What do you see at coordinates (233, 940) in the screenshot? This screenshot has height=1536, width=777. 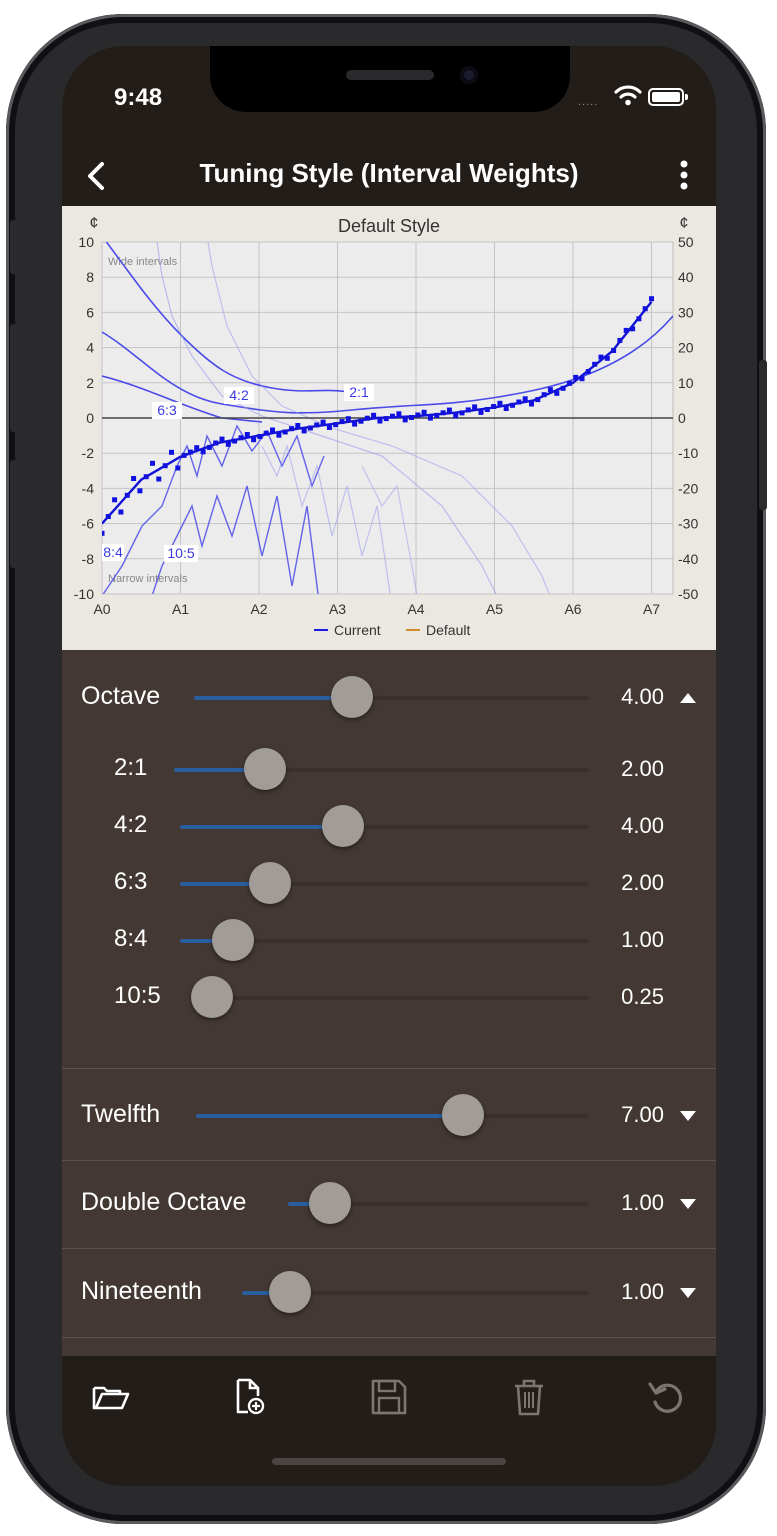 I see `octave-sub-8-4-slider-thumb` at bounding box center [233, 940].